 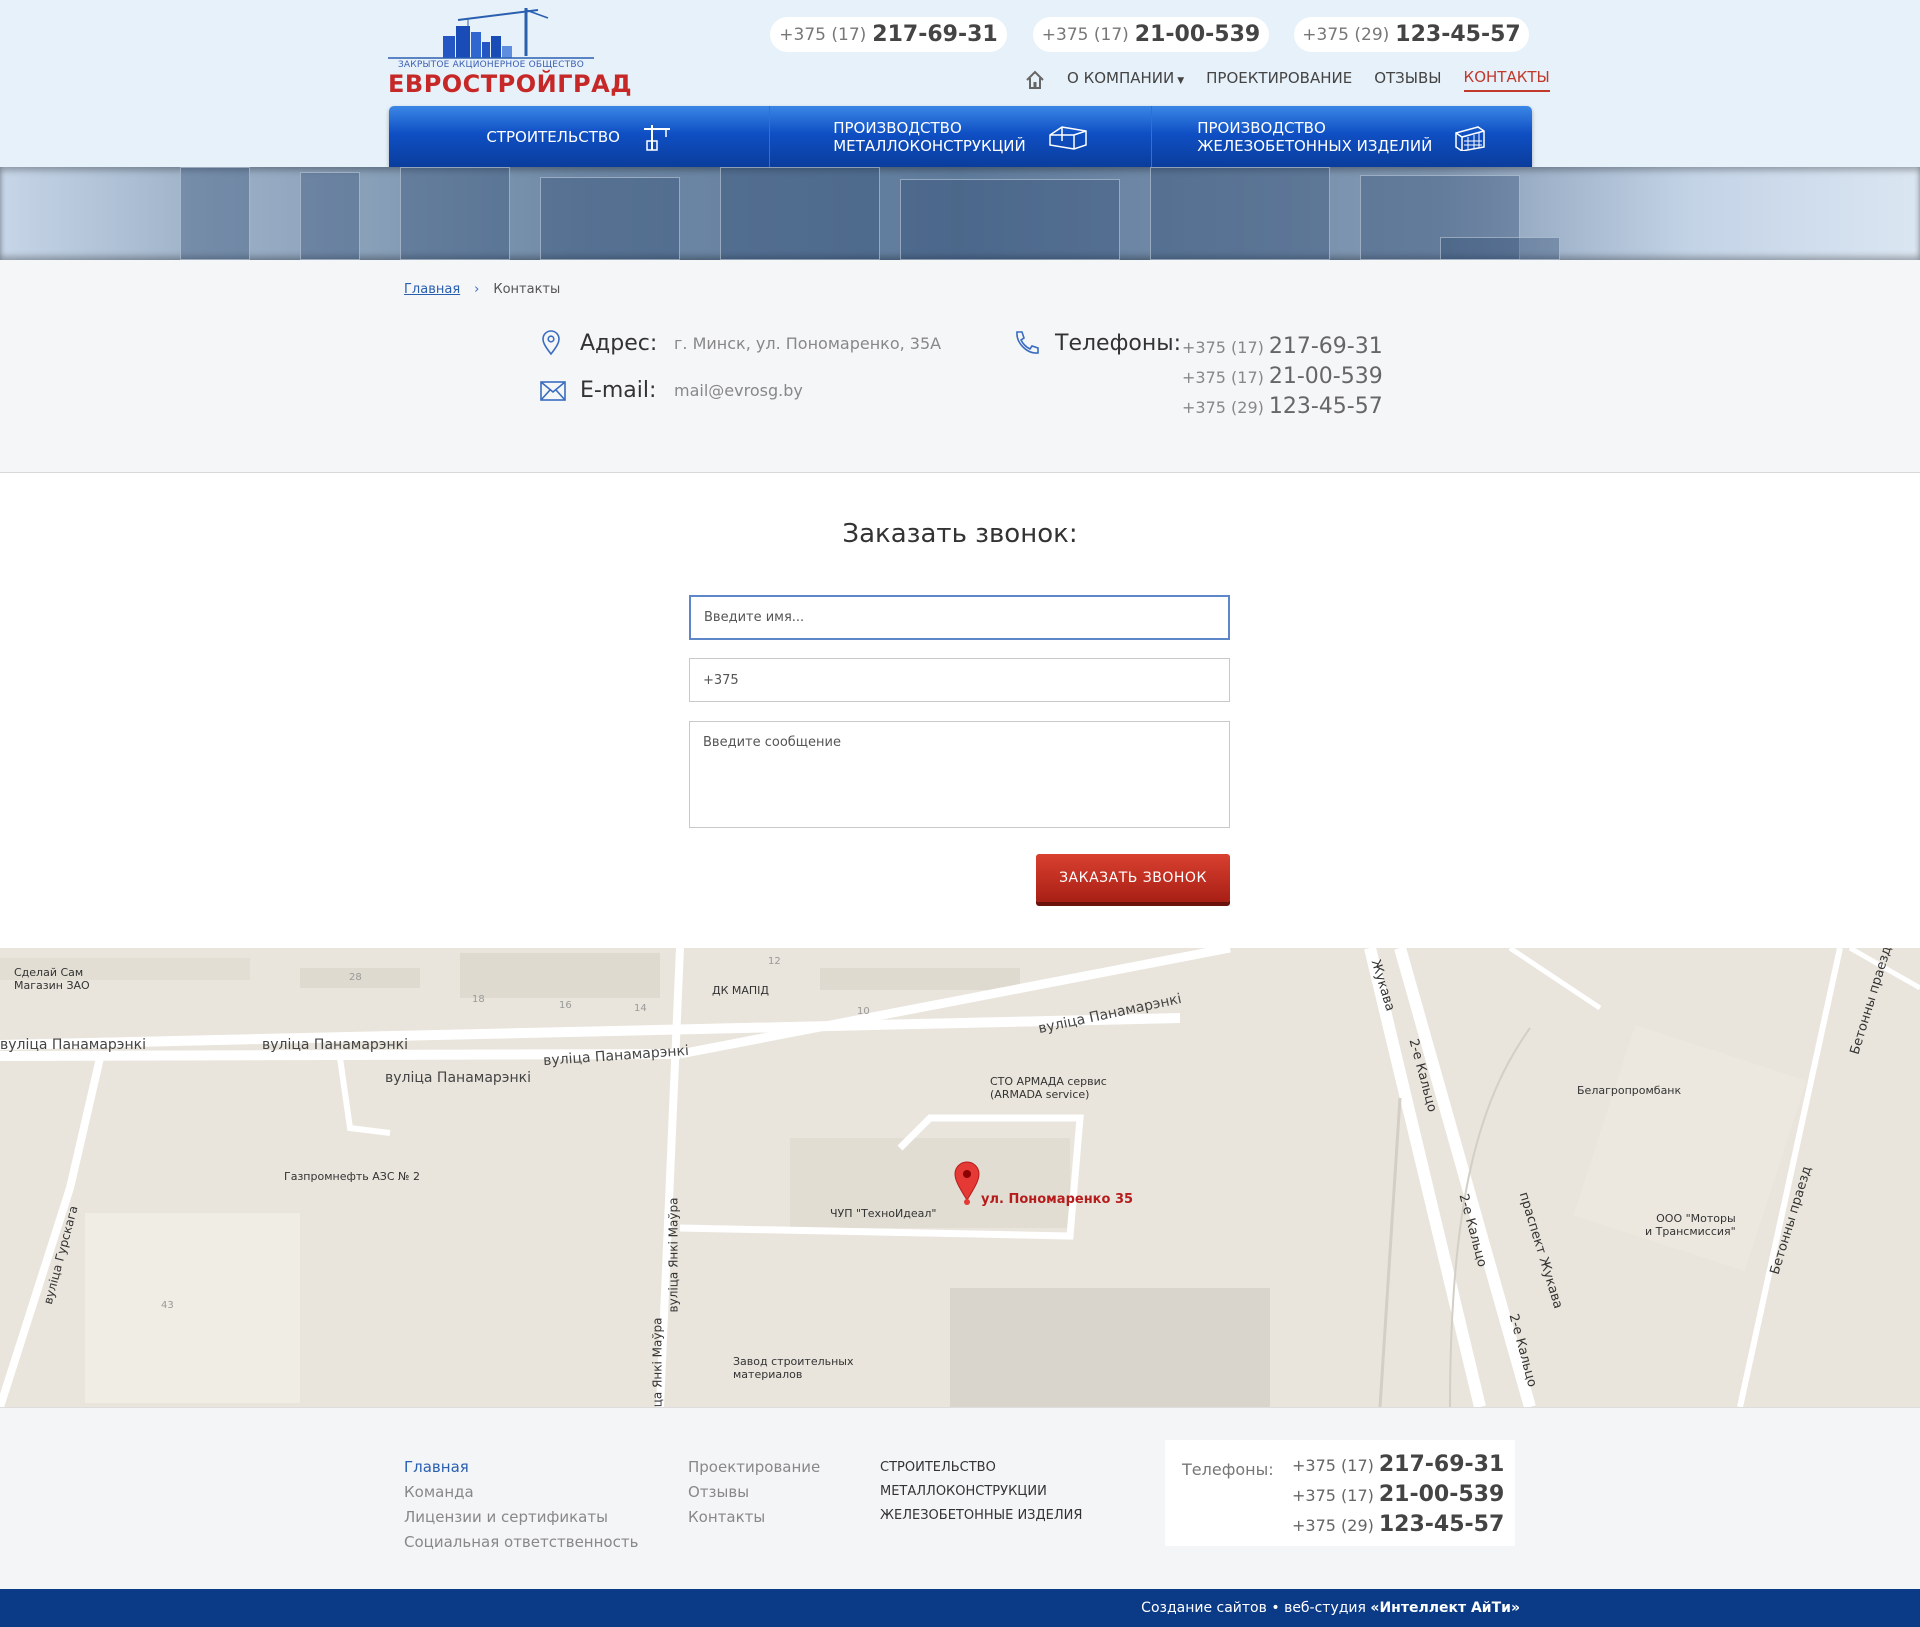 I want to click on nav-reviews: ОТЗЫВЫ, so click(x=1407, y=80).